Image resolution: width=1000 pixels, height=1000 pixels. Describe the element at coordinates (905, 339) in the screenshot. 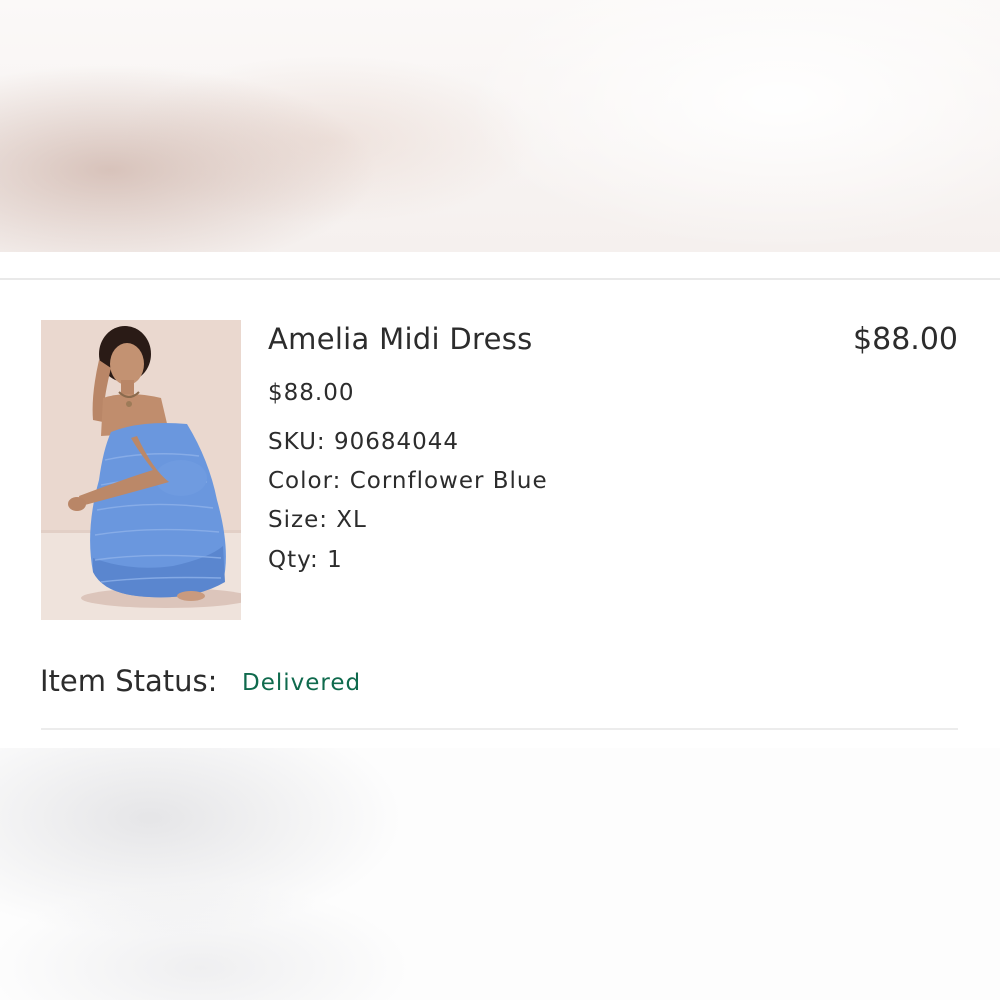

I see `line-total-price: $88.00` at that location.